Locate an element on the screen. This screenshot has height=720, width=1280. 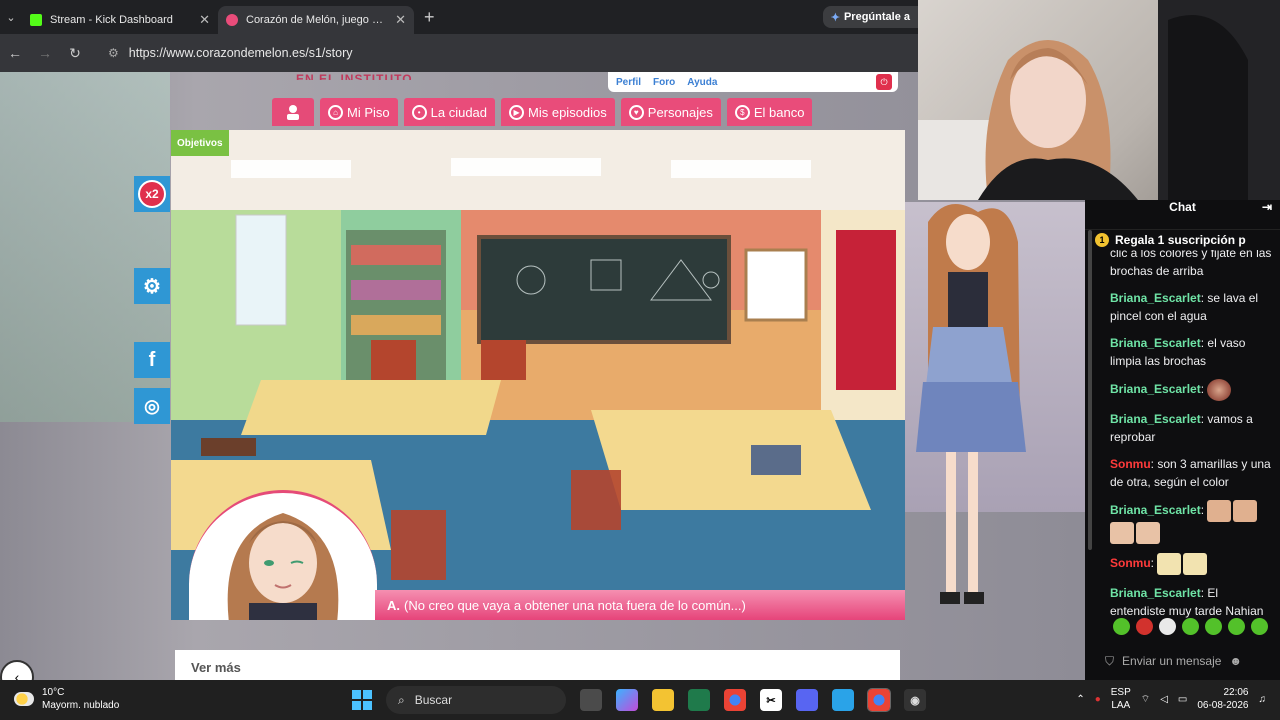
back-icon: ← is located at coordinates (15, 53).